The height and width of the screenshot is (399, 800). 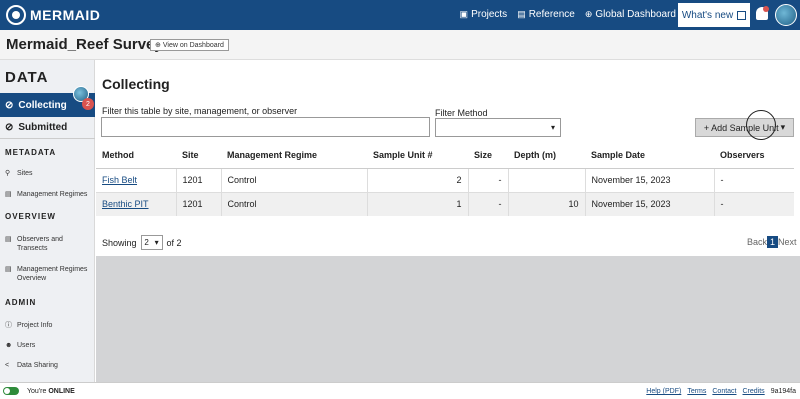 I want to click on footer-links: Help (PDF) Terms Contact Credits 9a194fa, so click(x=721, y=391).